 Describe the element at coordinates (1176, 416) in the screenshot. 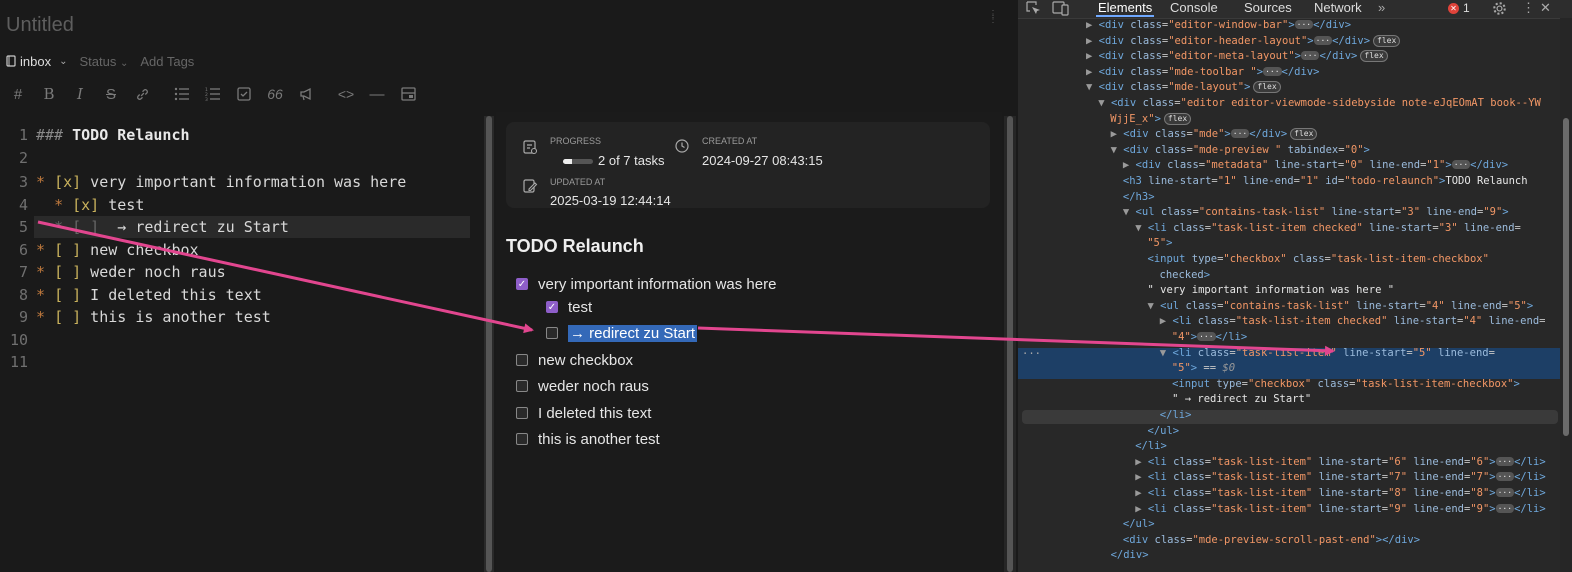

I see `dom-node-row: </li>` at that location.